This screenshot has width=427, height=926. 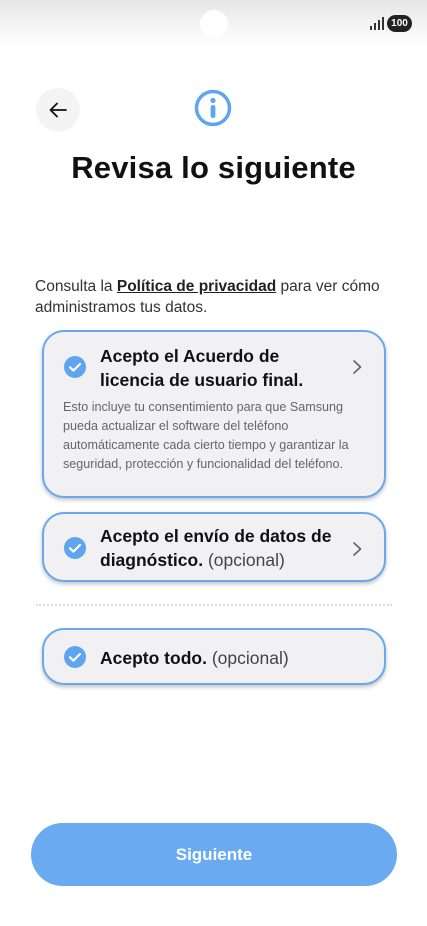 What do you see at coordinates (196, 286) in the screenshot?
I see `privacy-policy-link: Política de privacidad` at bounding box center [196, 286].